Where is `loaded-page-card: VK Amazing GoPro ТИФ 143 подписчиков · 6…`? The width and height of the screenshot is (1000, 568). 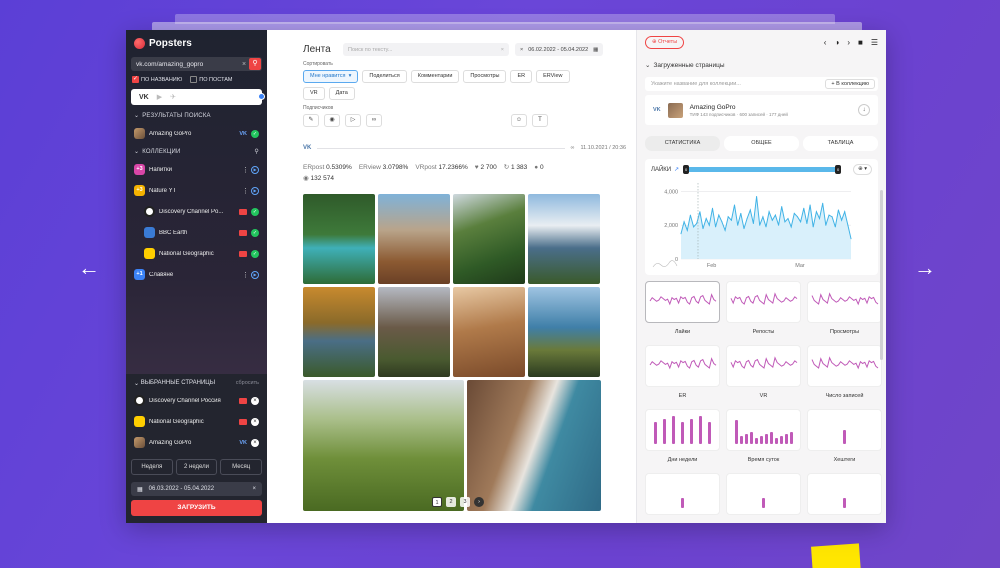
loaded-page-card: VK Amazing GoPro ТИФ 143 подписчиков · 6… is located at coordinates (761, 110).